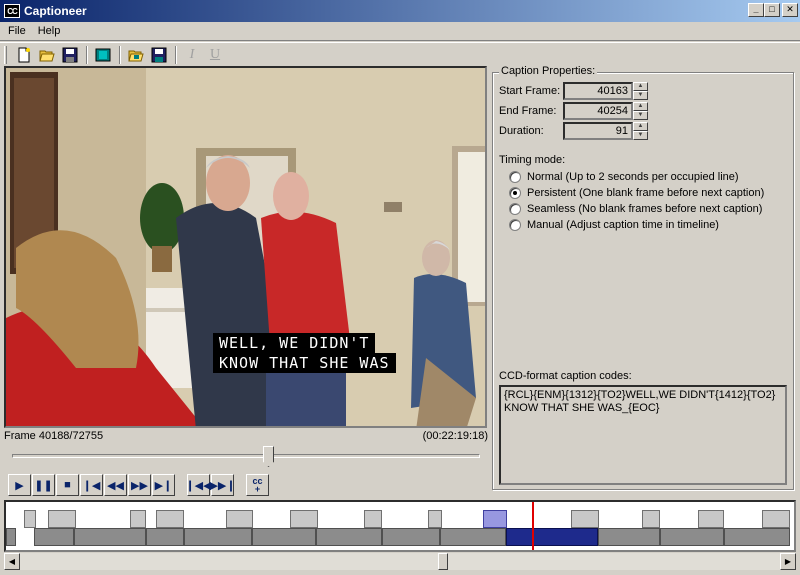  I want to click on end-frame-row: End Frame: 40254 ▲ ▼, so click(573, 111).